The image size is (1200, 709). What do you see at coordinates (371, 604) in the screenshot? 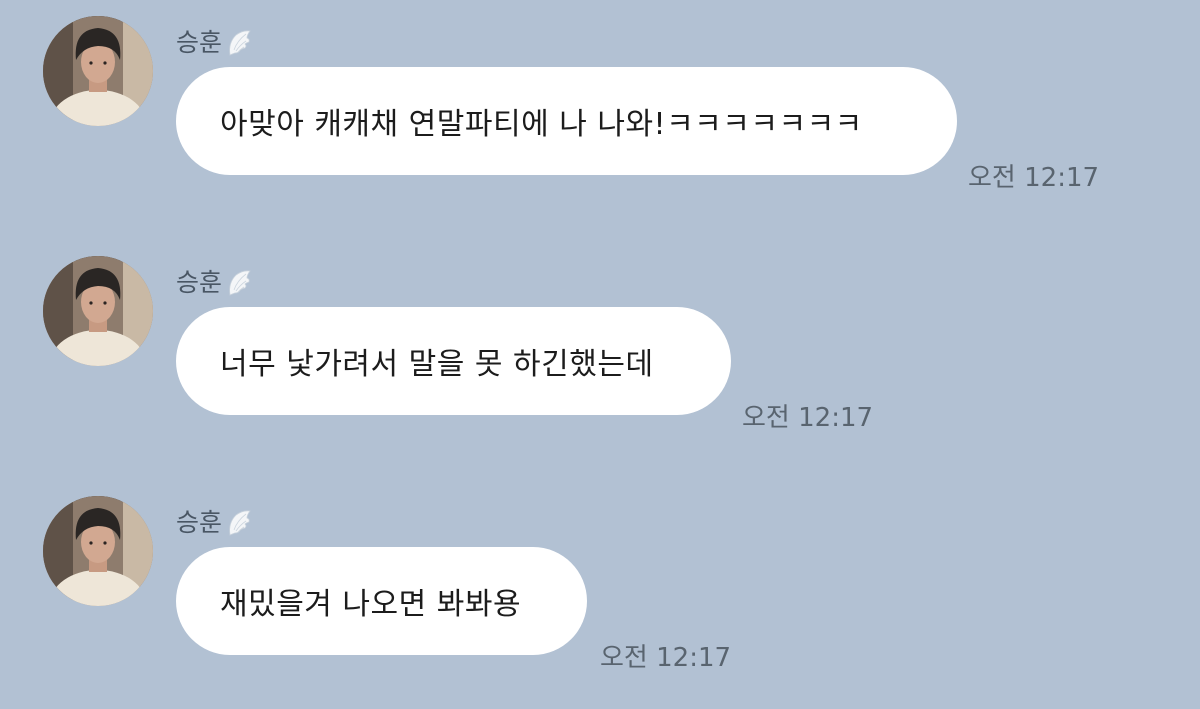
I see `message-text: 재밌을겨 나오면 봐봐용` at bounding box center [371, 604].